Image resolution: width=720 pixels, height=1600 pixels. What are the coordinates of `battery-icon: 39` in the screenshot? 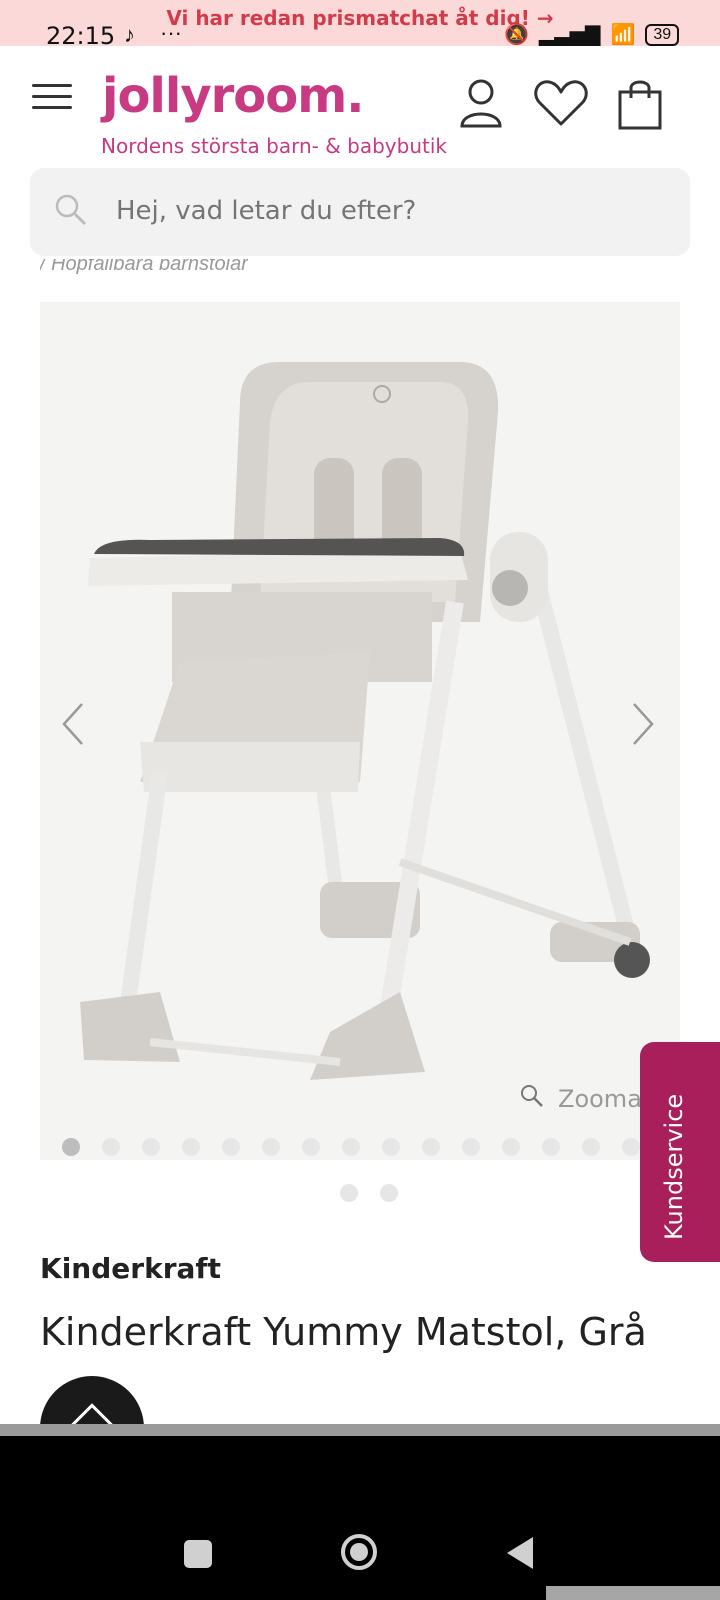 It's located at (662, 34).